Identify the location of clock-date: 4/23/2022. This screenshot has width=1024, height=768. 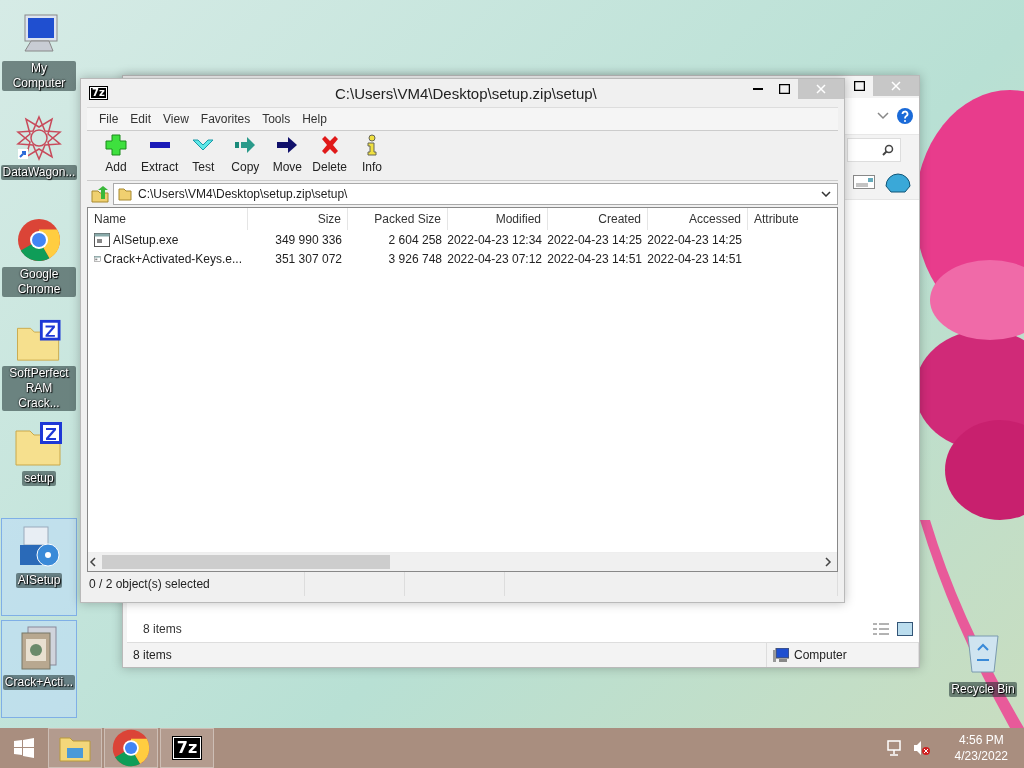
(981, 756).